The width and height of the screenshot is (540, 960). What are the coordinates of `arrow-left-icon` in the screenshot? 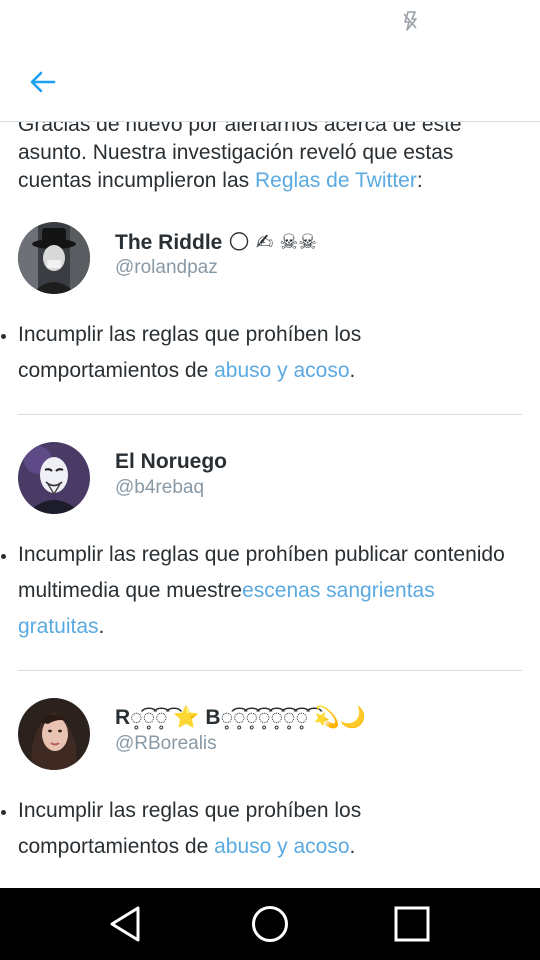 It's located at (43, 82).